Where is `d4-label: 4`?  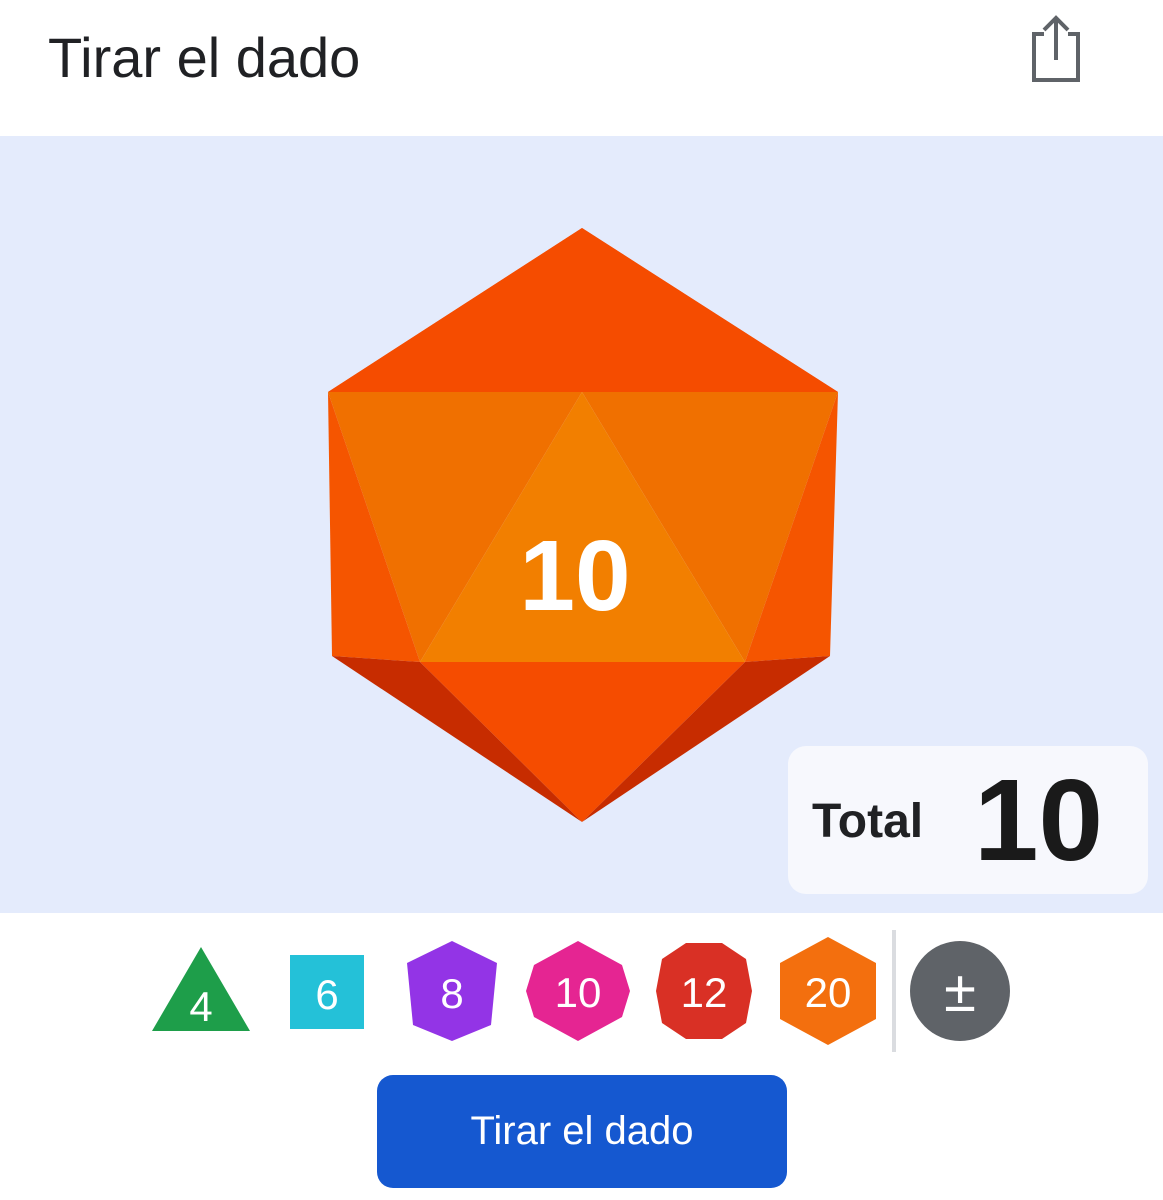 d4-label: 4 is located at coordinates (200, 1006).